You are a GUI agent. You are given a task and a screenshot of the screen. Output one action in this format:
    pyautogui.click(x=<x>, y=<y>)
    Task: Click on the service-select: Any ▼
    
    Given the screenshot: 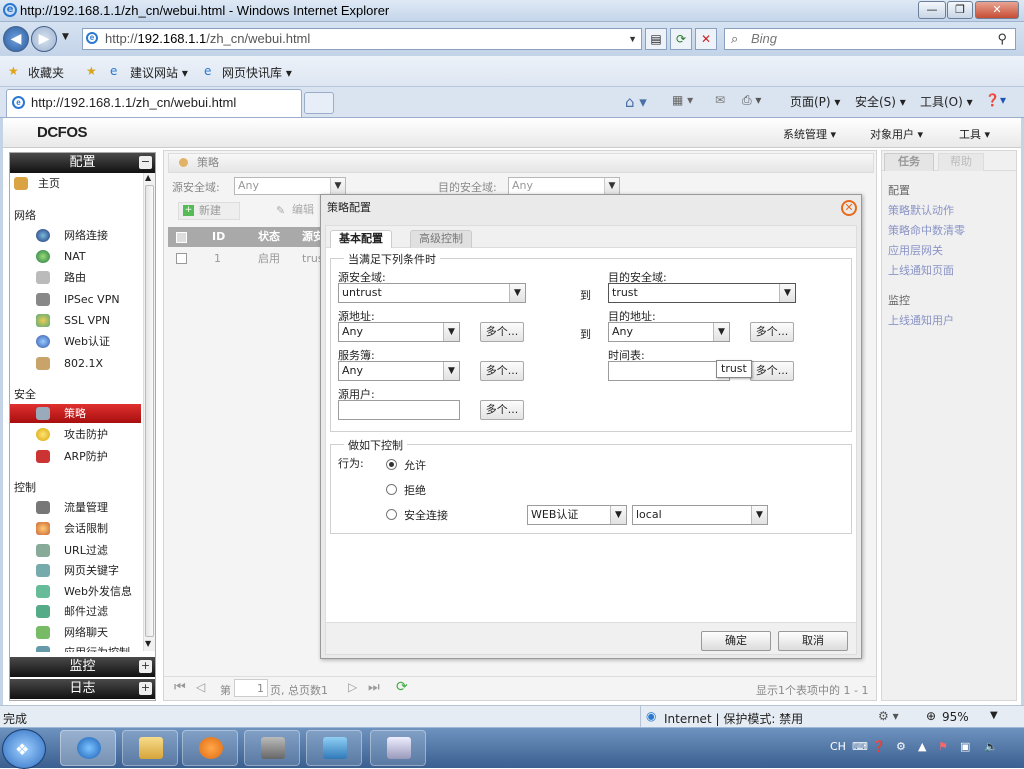 What is the action you would take?
    pyautogui.click(x=399, y=371)
    